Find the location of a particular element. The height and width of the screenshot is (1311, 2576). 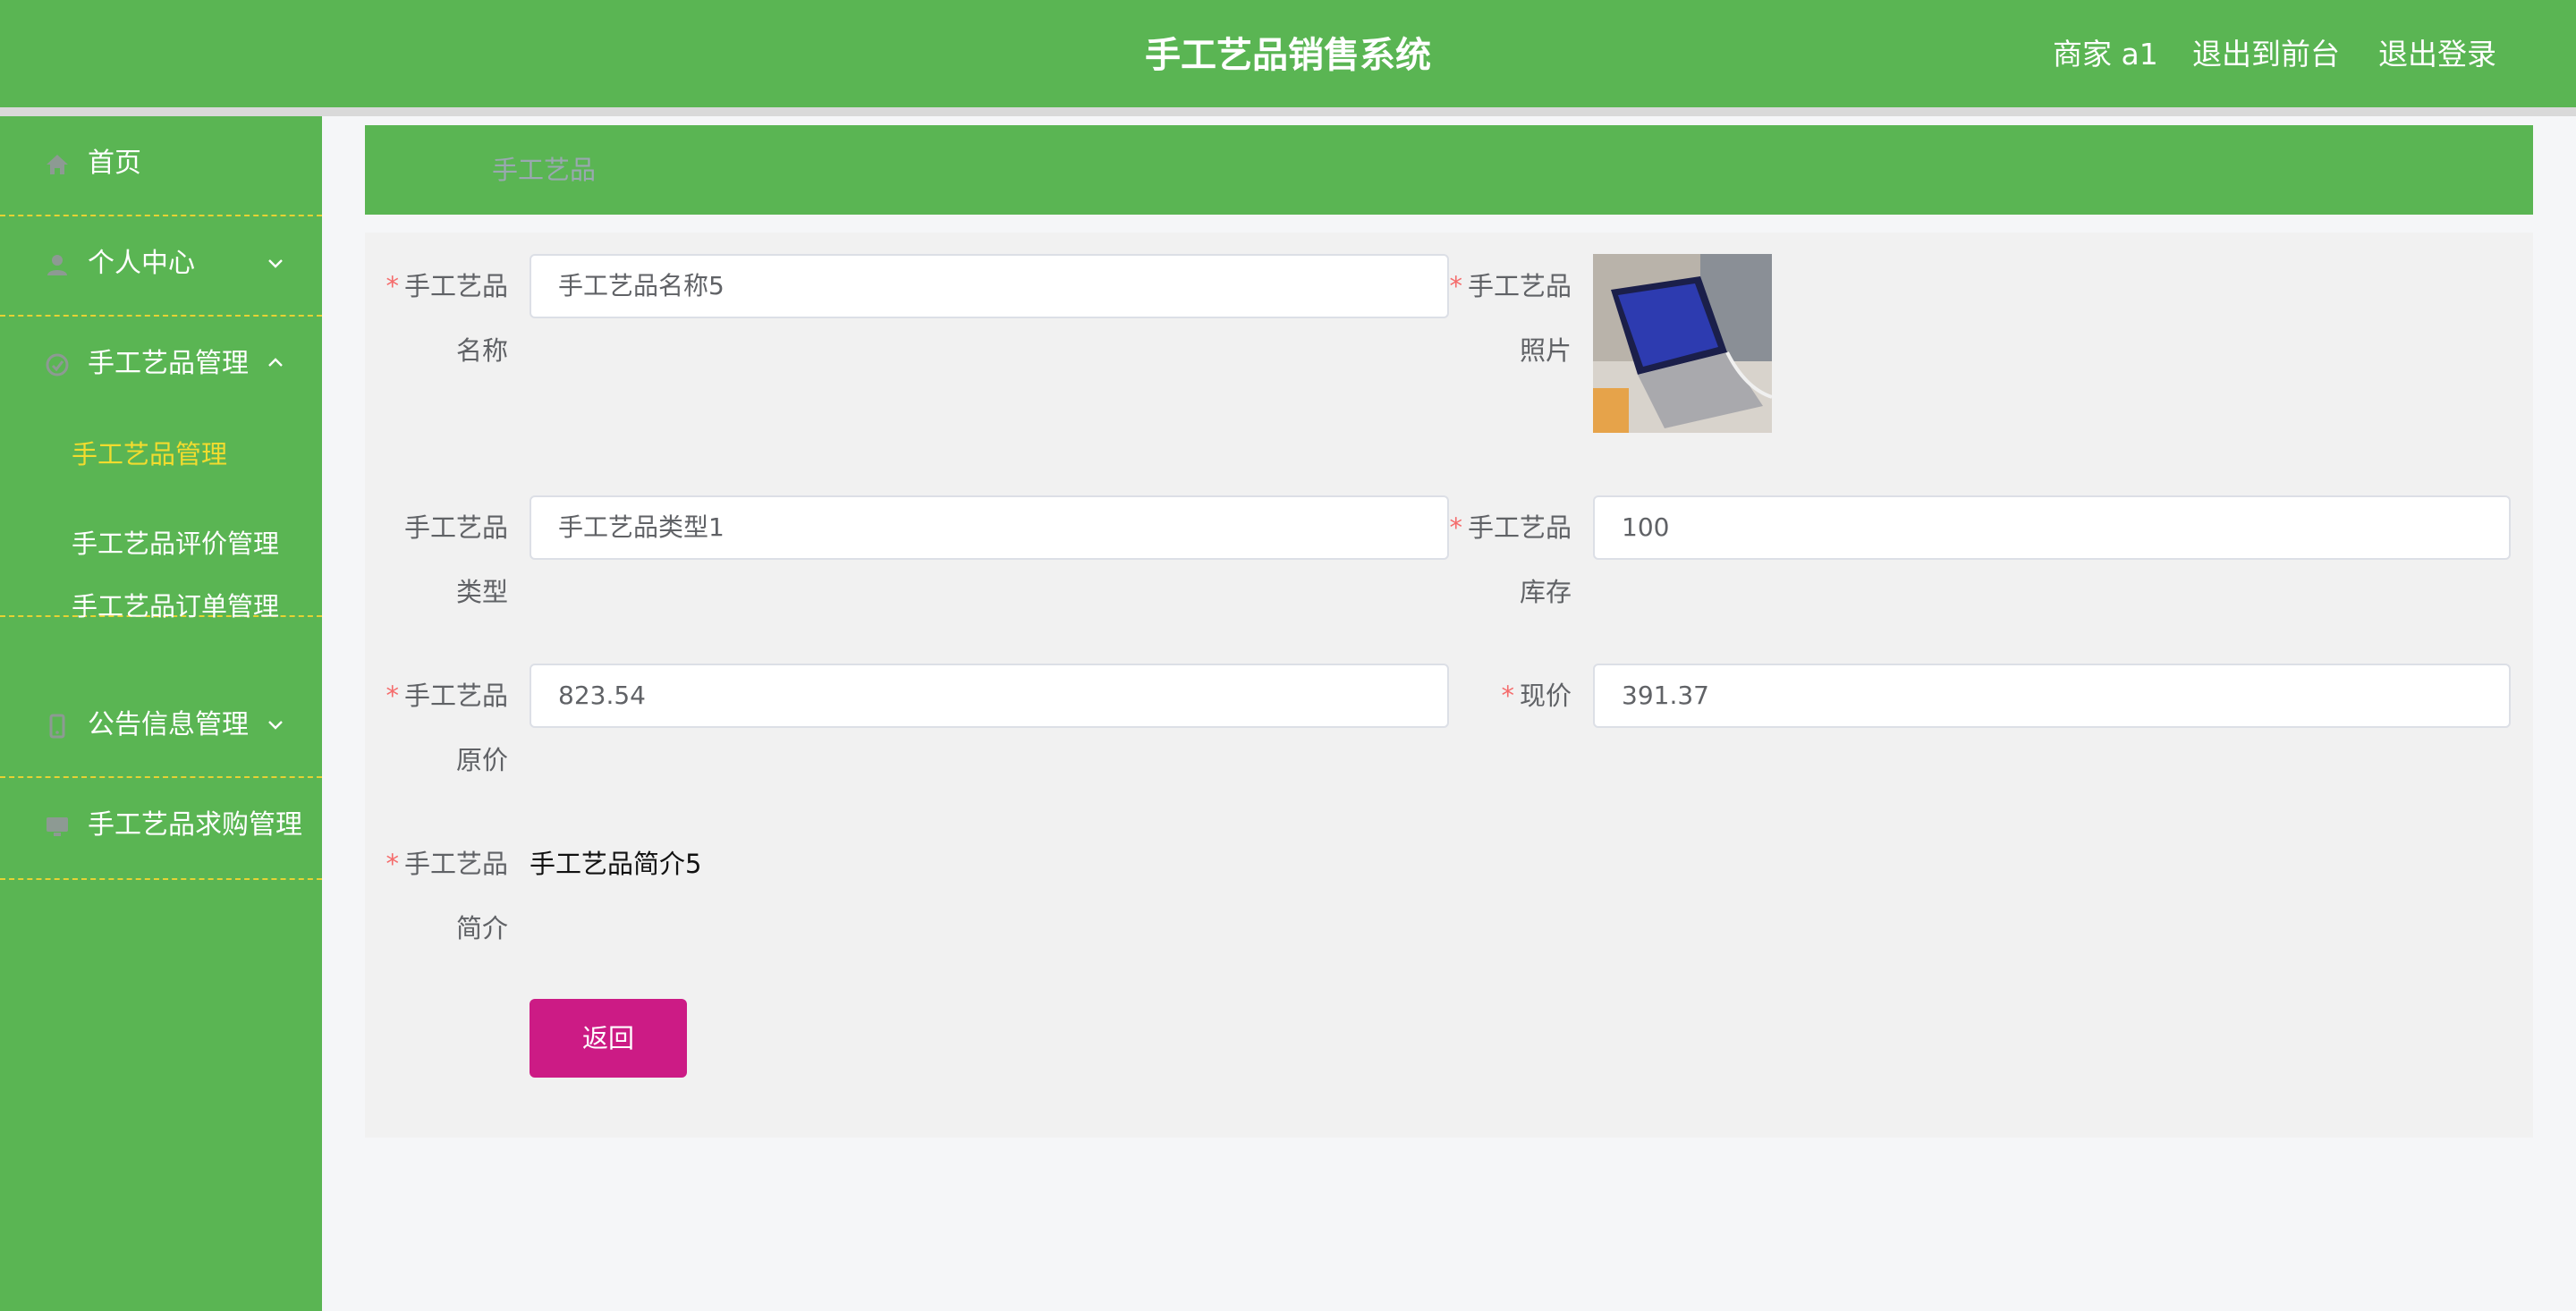

sidebar-item-profile: 个人中心 is located at coordinates (161, 266).